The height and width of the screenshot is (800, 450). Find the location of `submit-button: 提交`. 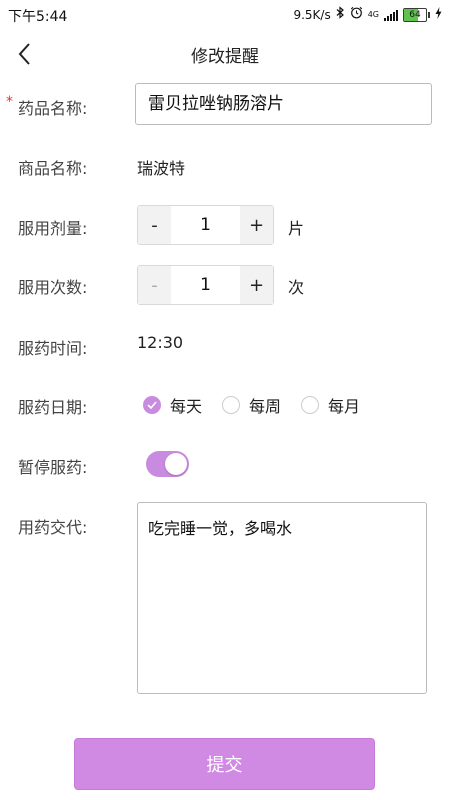

submit-button: 提交 is located at coordinates (224, 764).